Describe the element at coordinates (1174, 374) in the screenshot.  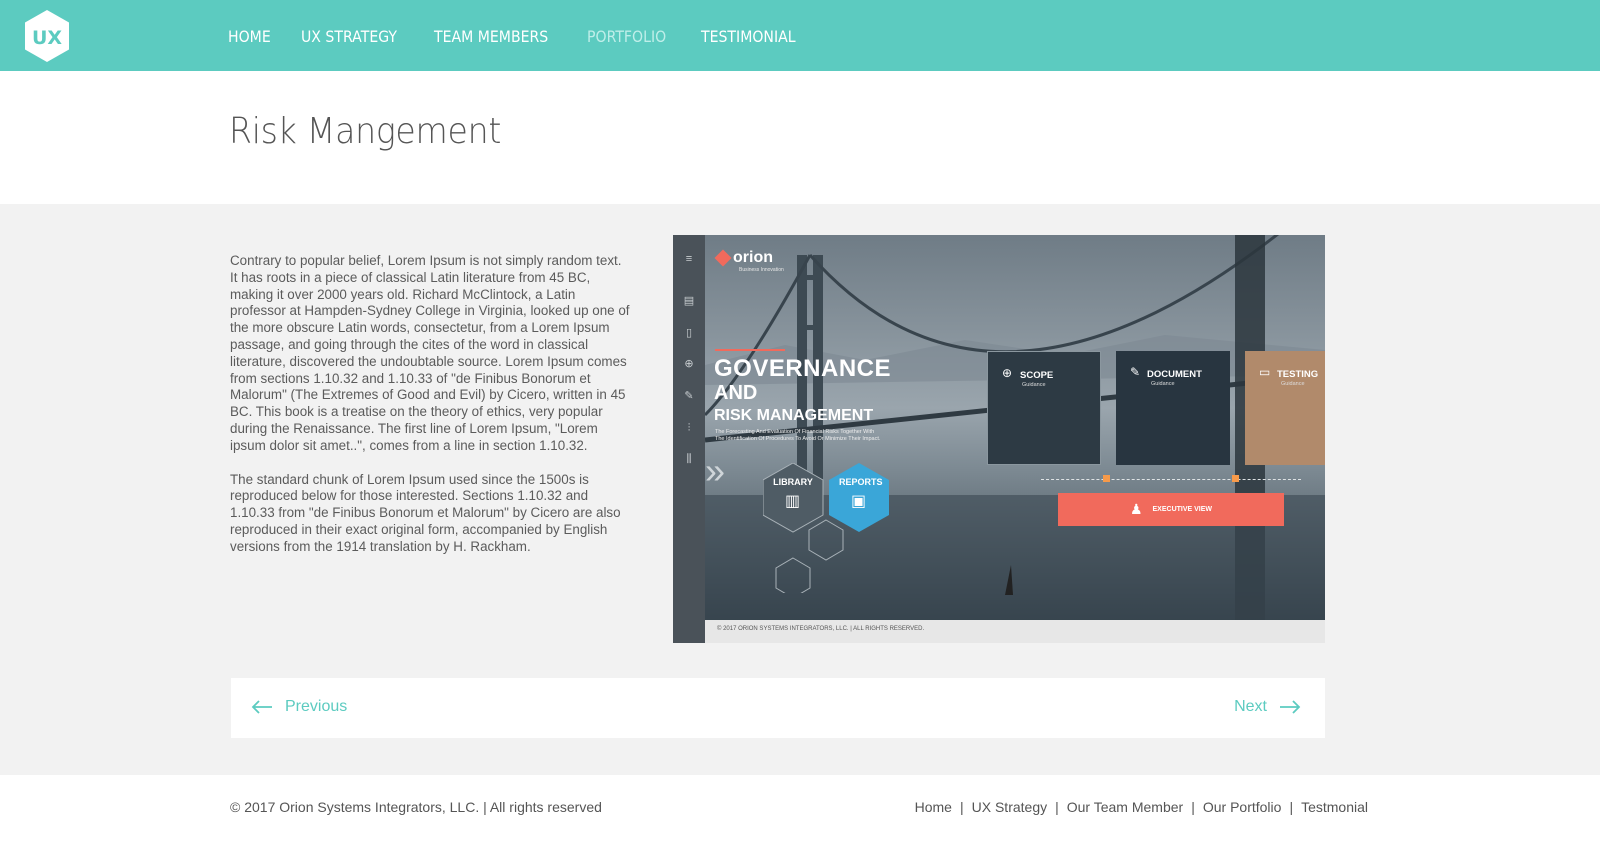
I see `card-document-title: DOCUMENT` at that location.